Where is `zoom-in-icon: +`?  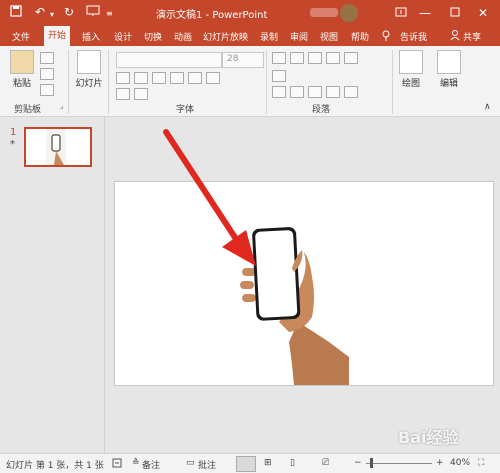
zoom-in-icon: + is located at coordinates (440, 463).